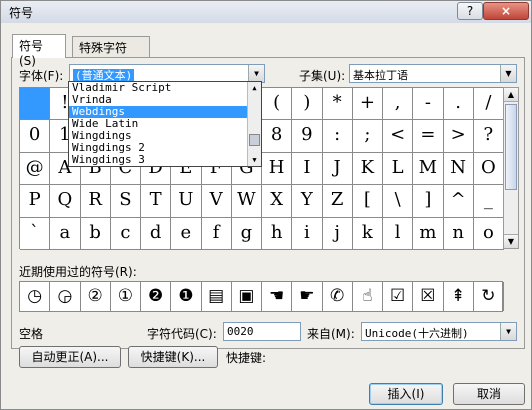 This screenshot has height=410, width=532. I want to click on character-code-input: 0020, so click(262, 331).